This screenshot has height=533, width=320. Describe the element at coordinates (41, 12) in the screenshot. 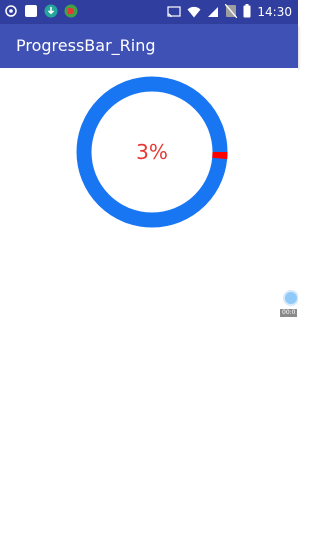

I see `status-left-icons` at that location.